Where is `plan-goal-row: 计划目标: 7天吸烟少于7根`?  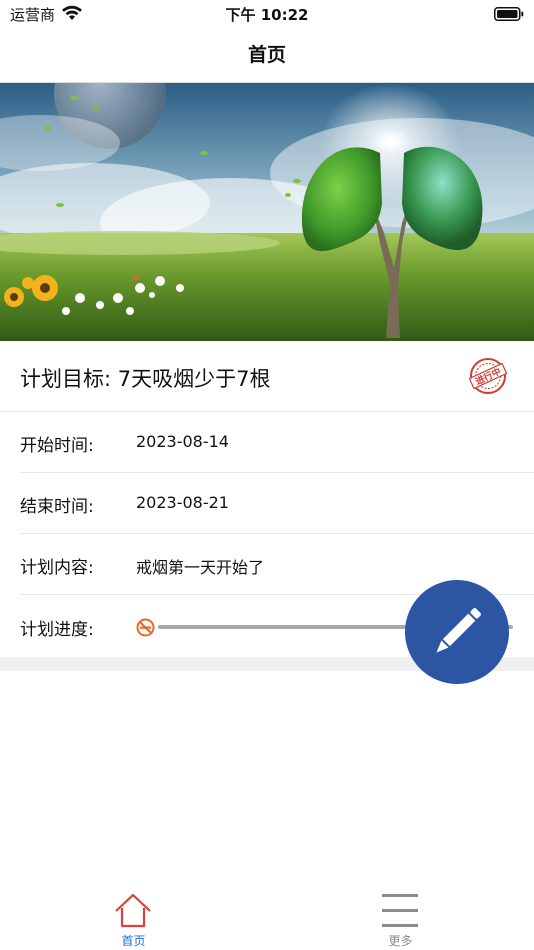 plan-goal-row: 计划目标: 7天吸烟少于7根 is located at coordinates (267, 376).